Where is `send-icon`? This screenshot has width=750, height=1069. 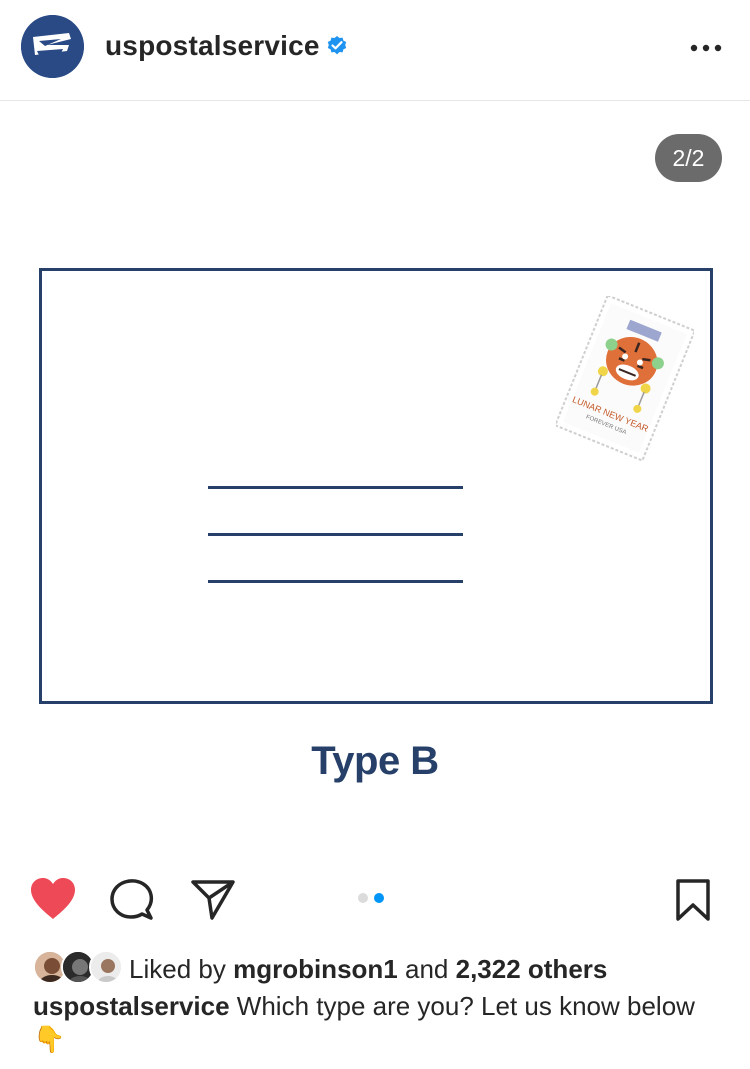 send-icon is located at coordinates (213, 900).